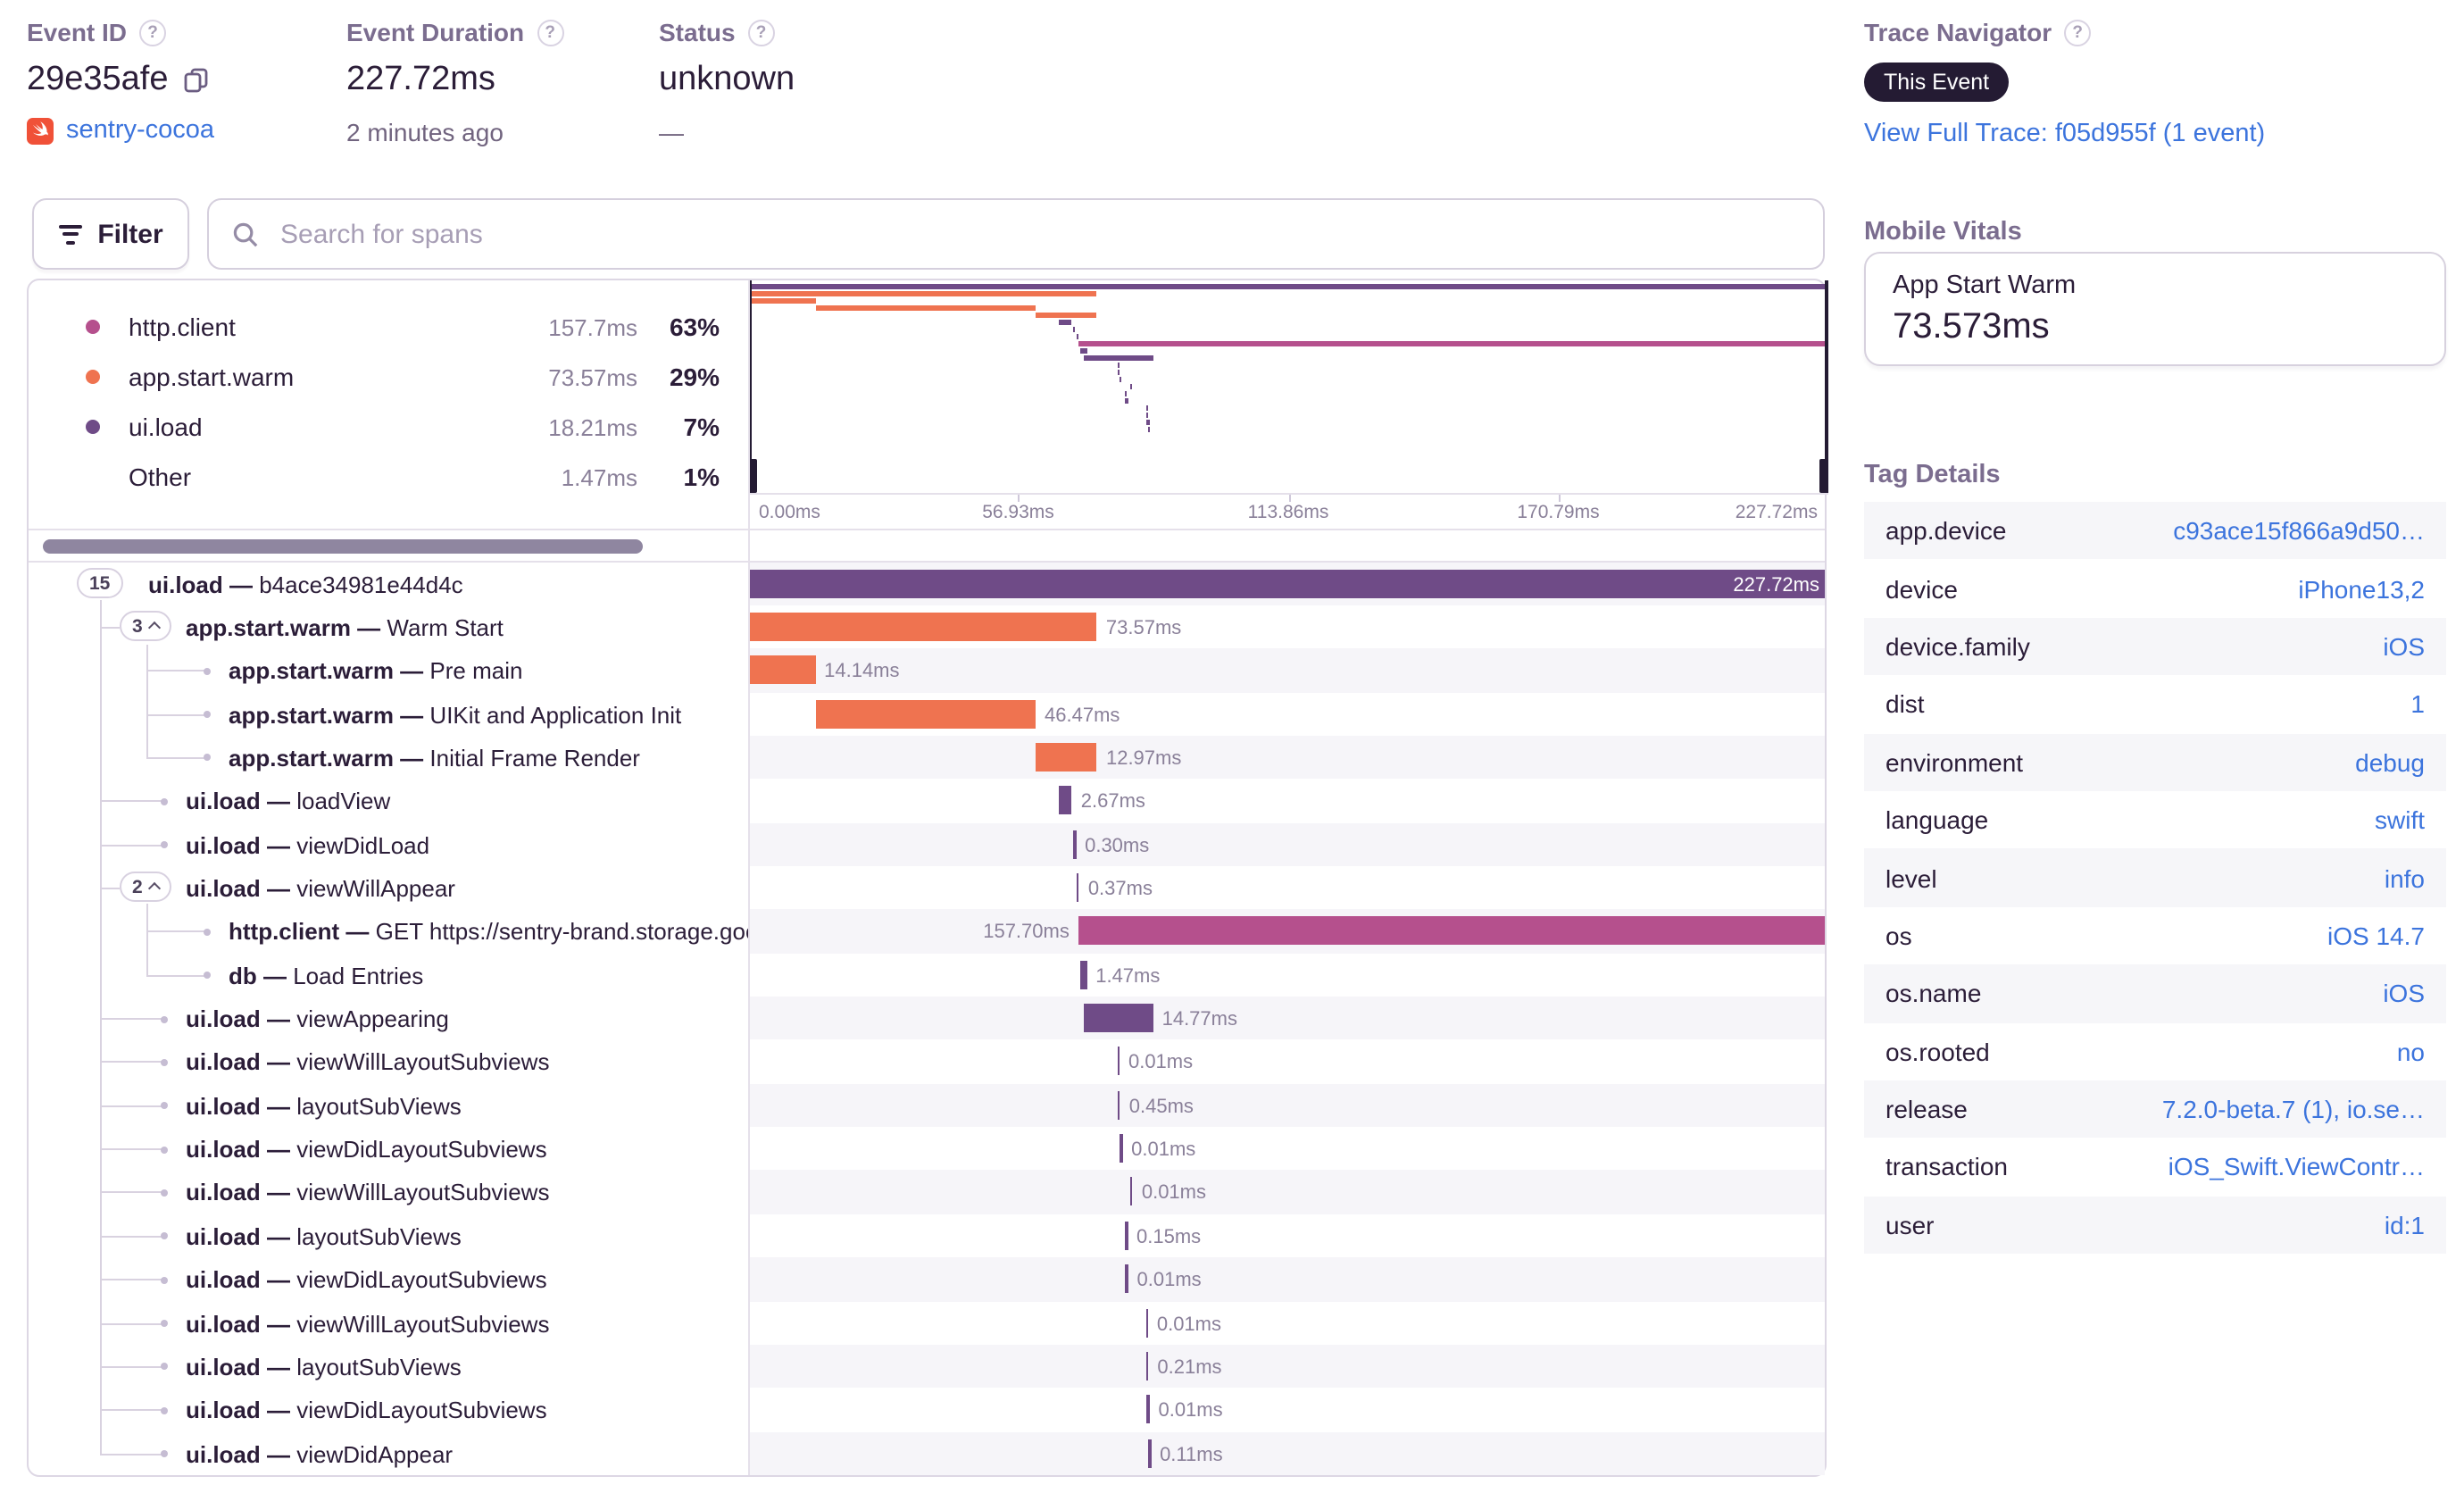  What do you see at coordinates (2411, 1051) in the screenshot?
I see `tag-value-link: no` at bounding box center [2411, 1051].